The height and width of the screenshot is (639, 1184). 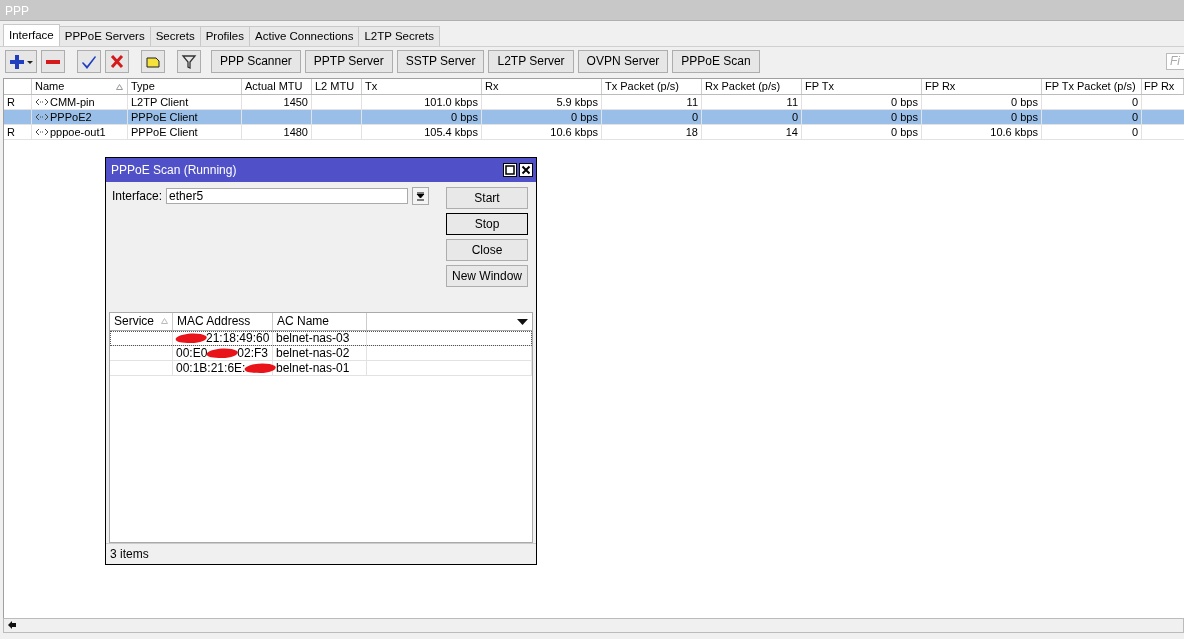 I want to click on column-header: Service, so click(x=141, y=321).